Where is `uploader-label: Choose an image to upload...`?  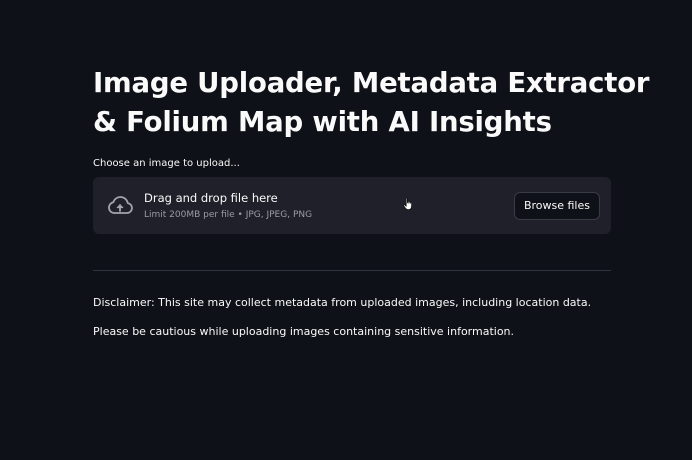
uploader-label: Choose an image to upload... is located at coordinates (166, 163).